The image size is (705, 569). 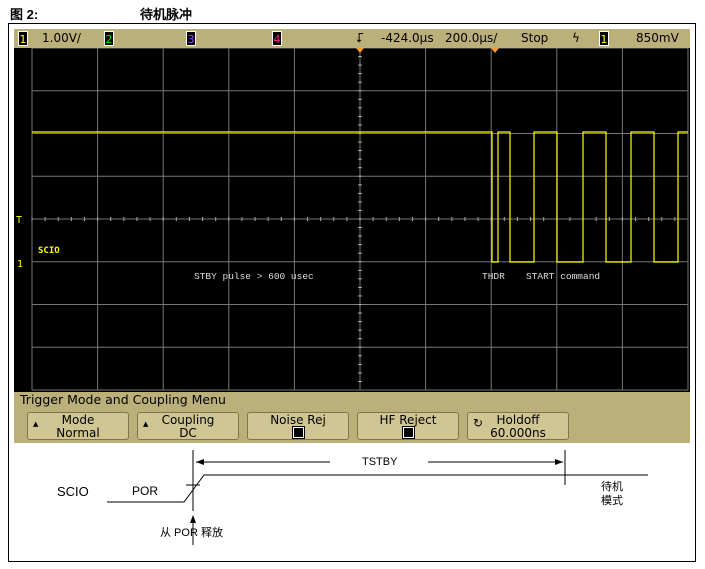 I want to click on hf-reject-softkey: HF Reject, so click(x=408, y=426).